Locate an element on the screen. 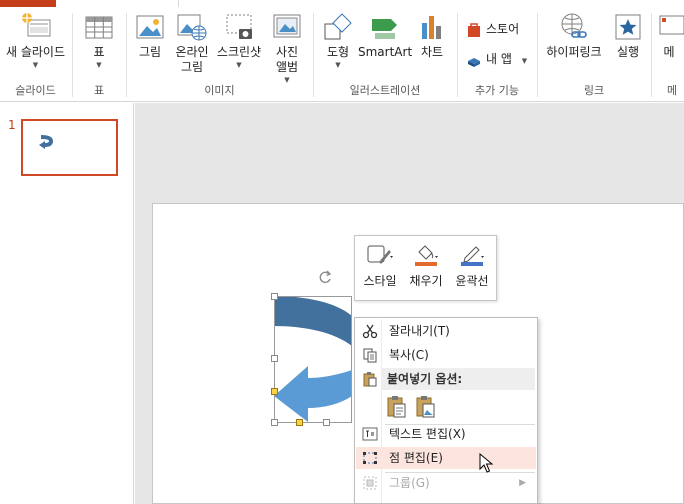  cutoff-button: 메 is located at coordinates (669, 35).